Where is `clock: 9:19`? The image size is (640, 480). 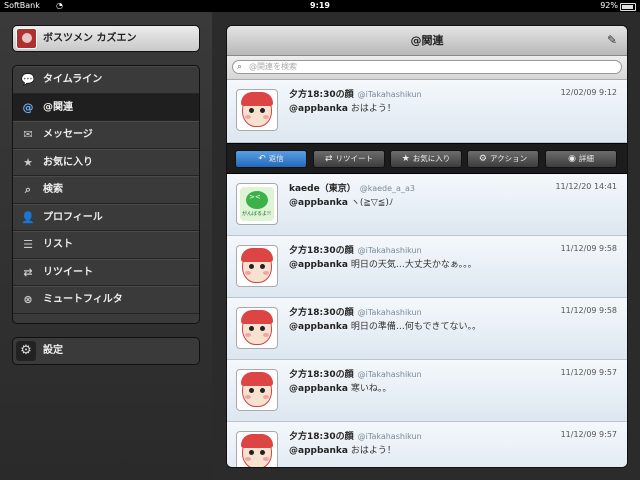
clock: 9:19 is located at coordinates (320, 5).